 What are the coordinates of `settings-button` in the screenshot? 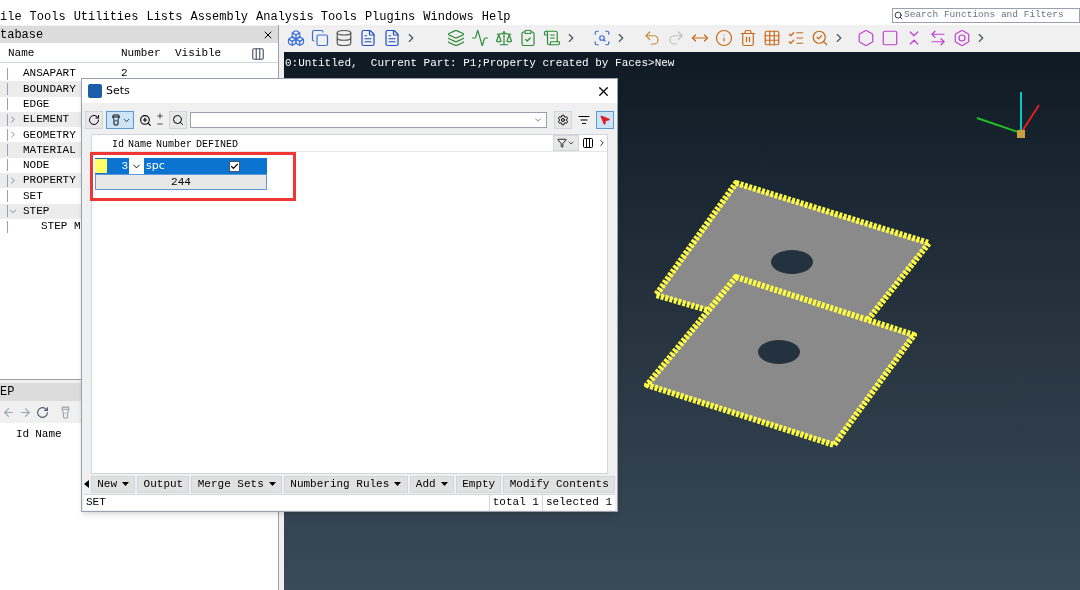 It's located at (563, 120).